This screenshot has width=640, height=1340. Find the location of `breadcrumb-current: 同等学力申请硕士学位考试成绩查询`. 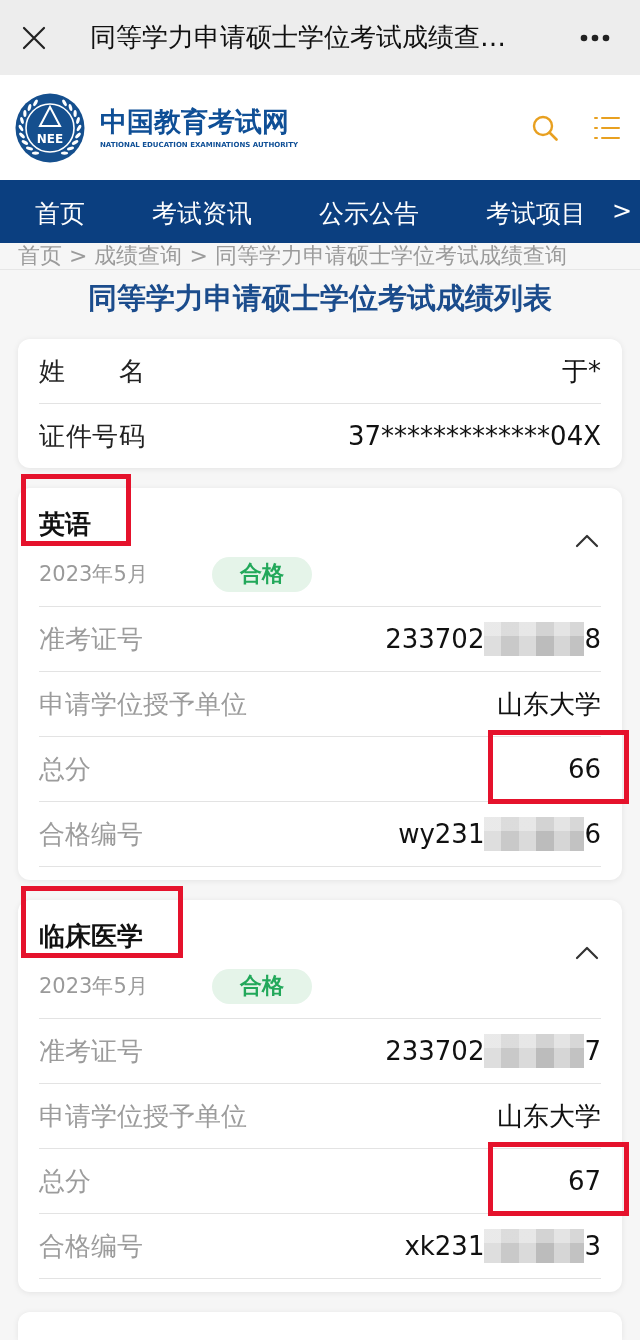

breadcrumb-current: 同等学力申请硕士学位考试成绩查询 is located at coordinates (390, 256).